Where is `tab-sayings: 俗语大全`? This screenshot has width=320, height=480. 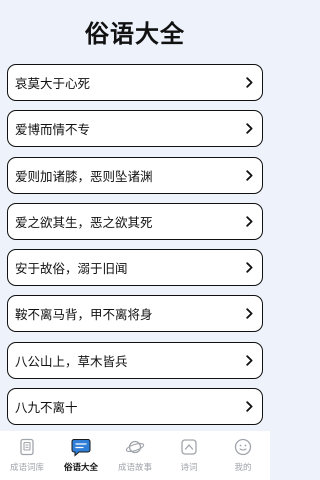
tab-sayings: 俗语大全 is located at coordinates (81, 455).